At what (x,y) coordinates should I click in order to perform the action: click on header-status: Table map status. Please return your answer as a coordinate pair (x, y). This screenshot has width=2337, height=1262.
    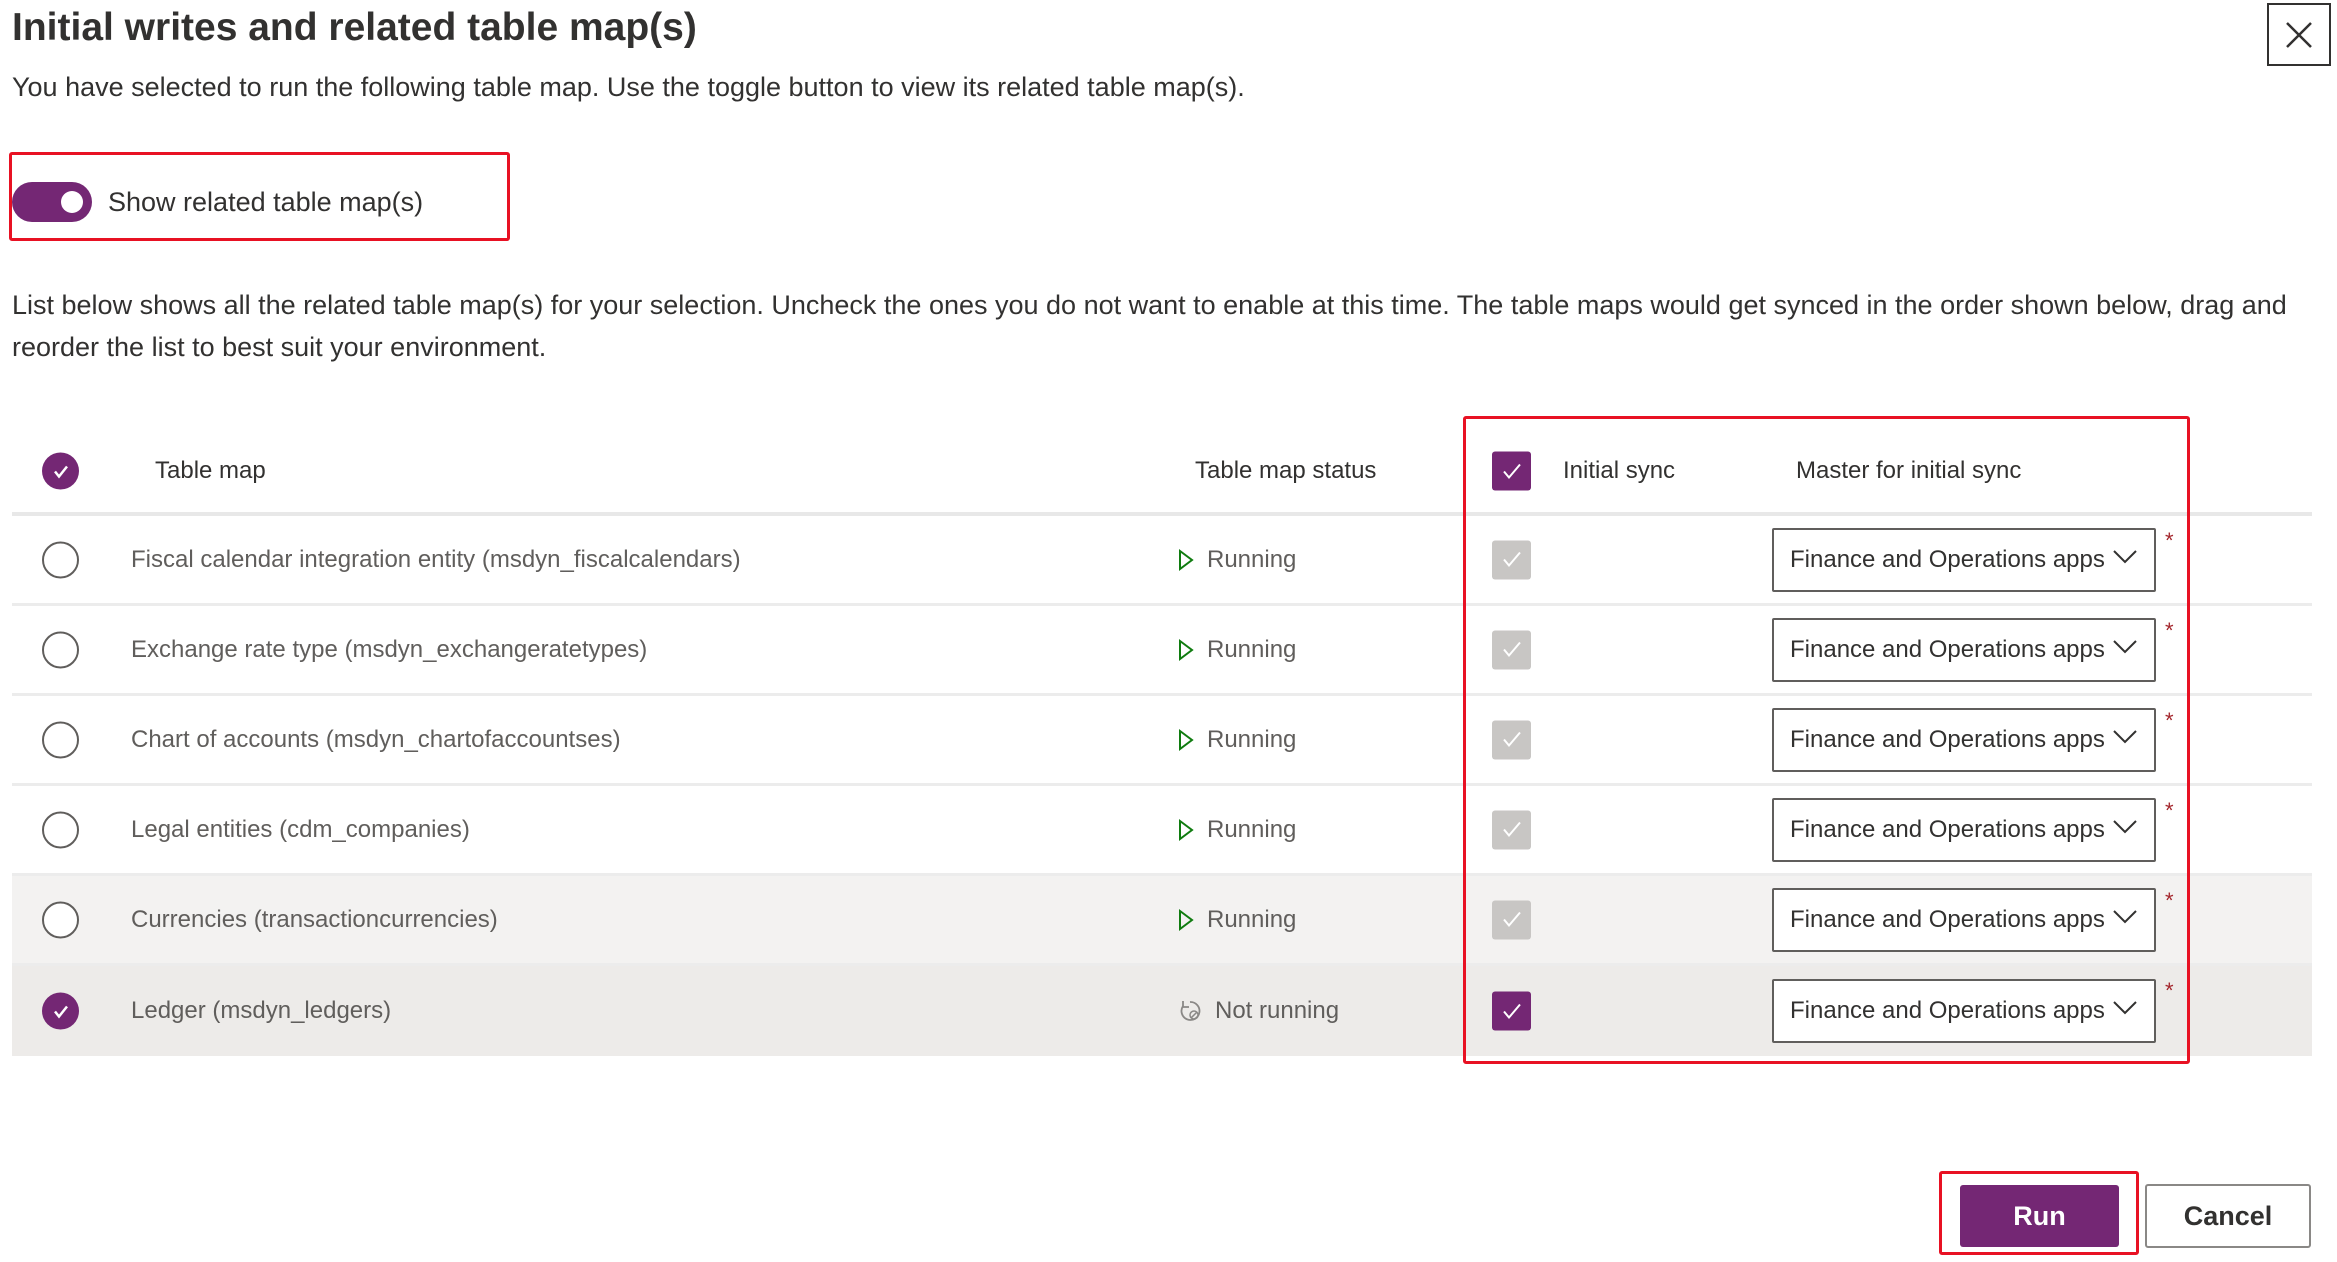
    Looking at the image, I should click on (1286, 470).